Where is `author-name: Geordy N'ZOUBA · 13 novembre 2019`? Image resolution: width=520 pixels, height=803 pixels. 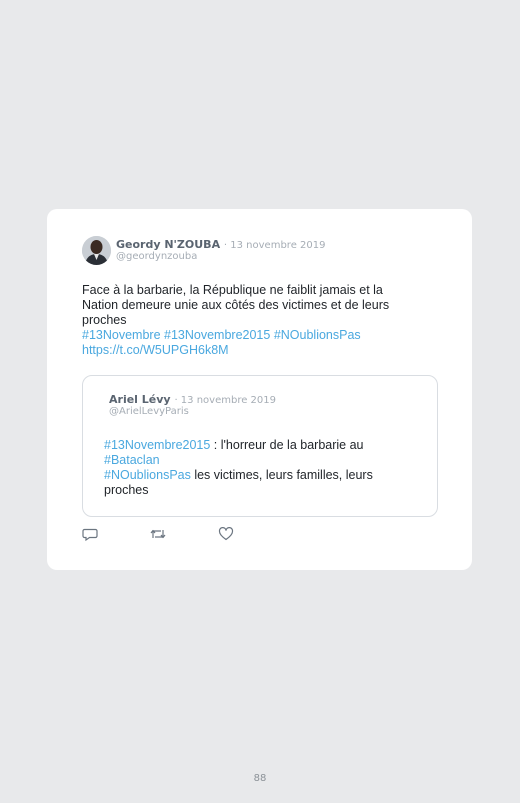
author-name: Geordy N'ZOUBA · 13 novembre 2019 is located at coordinates (220, 244).